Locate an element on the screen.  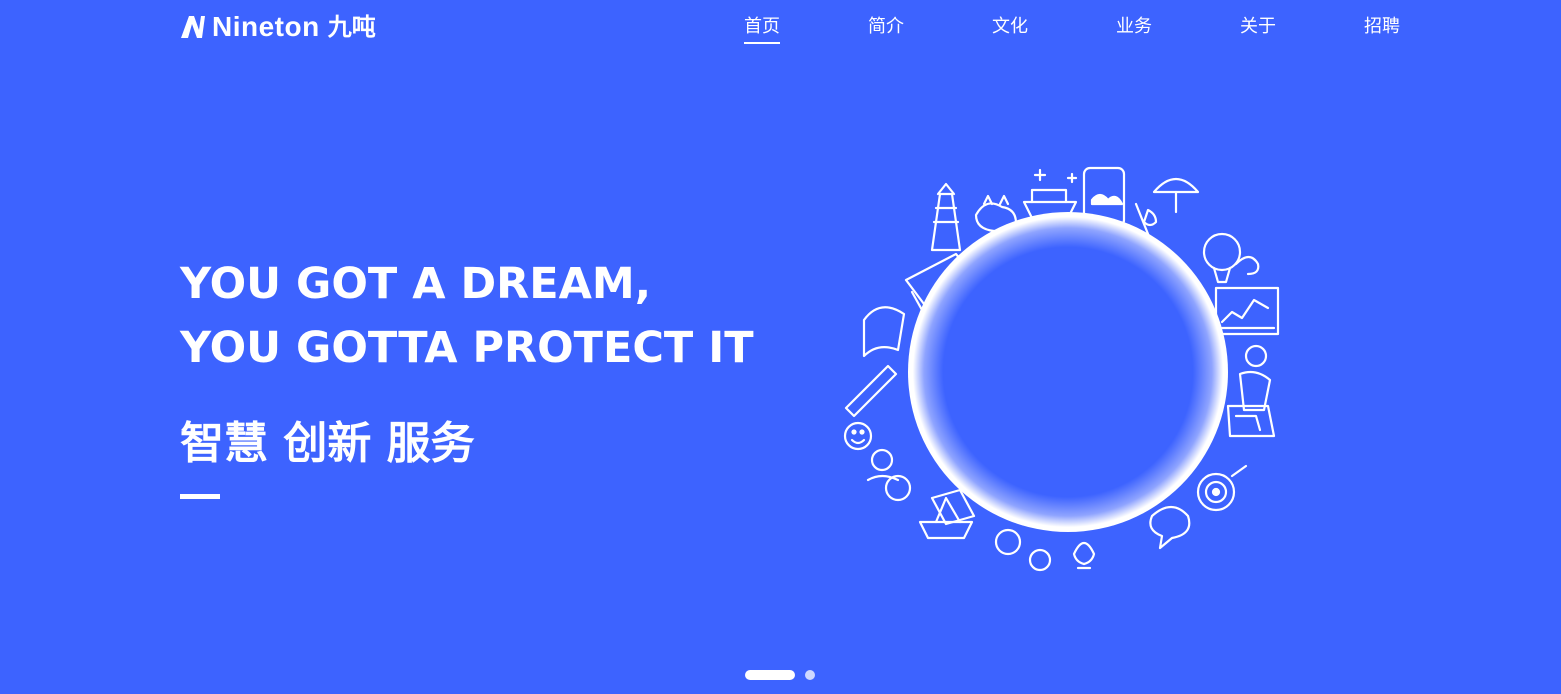
hero-slogan: 智慧 创新 服务 is located at coordinates (327, 443).